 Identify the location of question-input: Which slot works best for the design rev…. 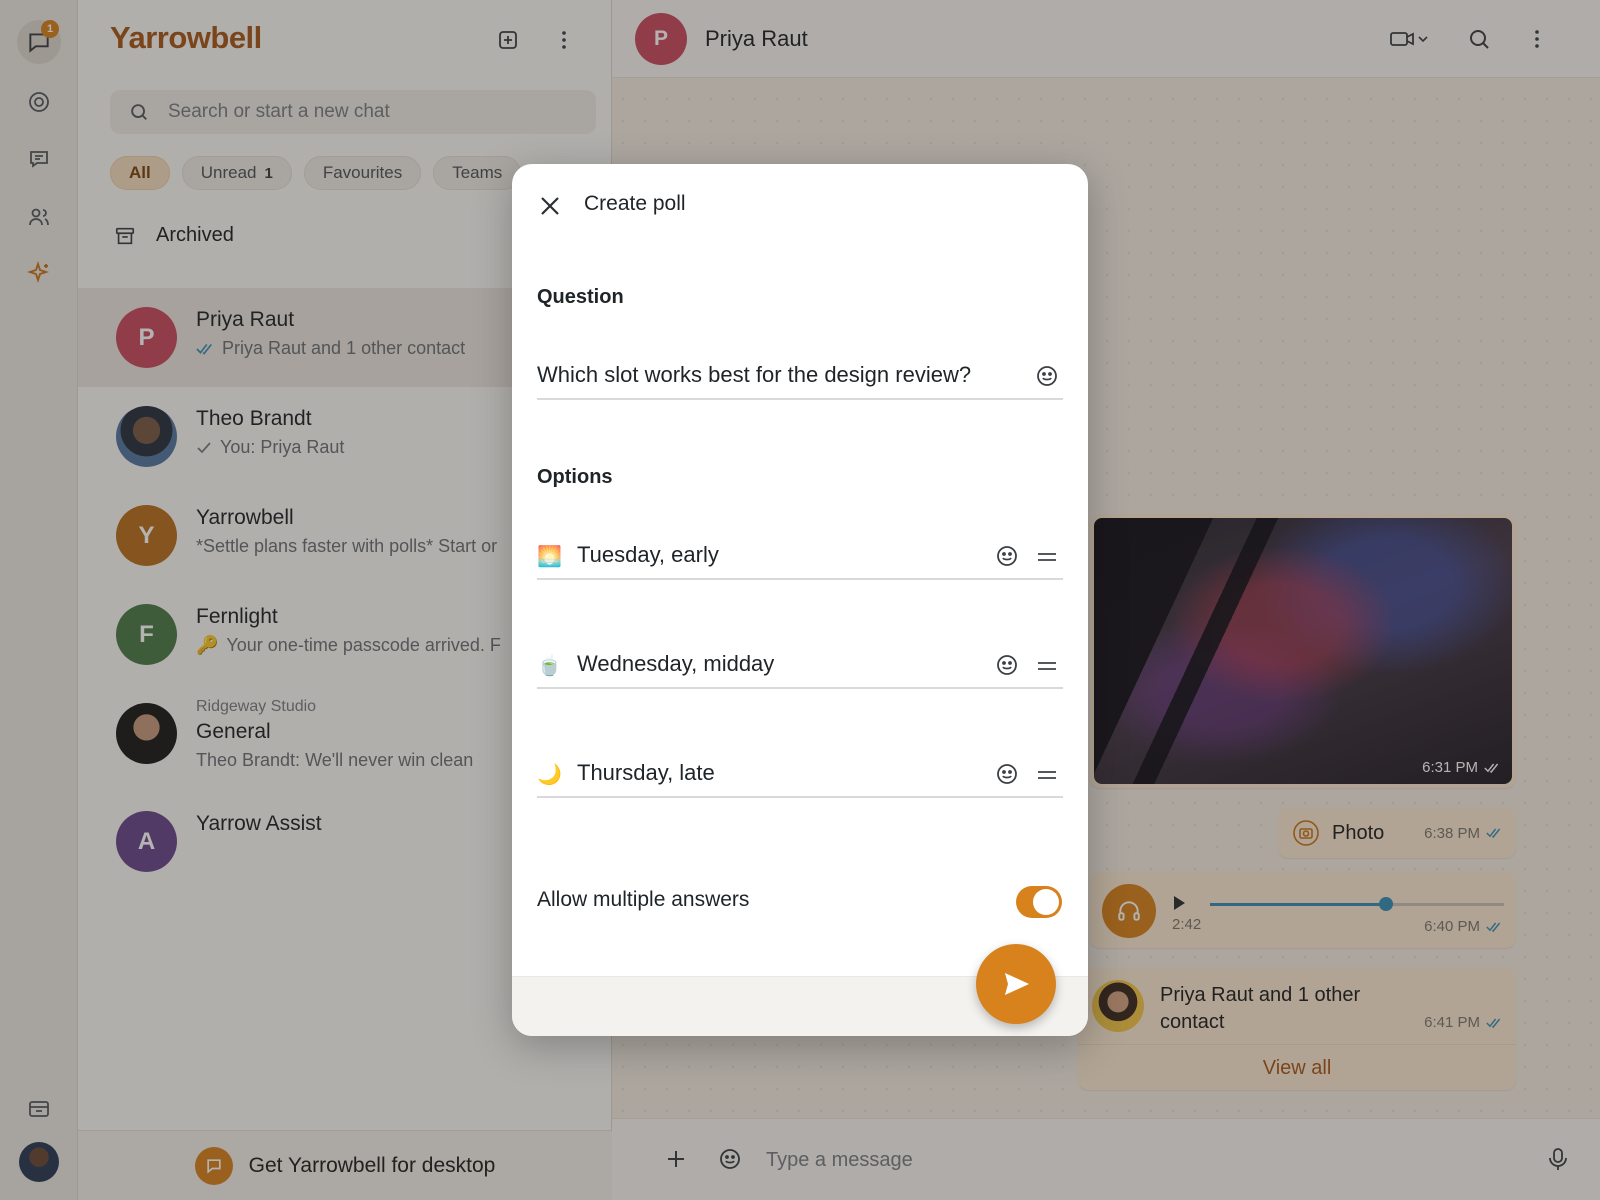
(754, 375).